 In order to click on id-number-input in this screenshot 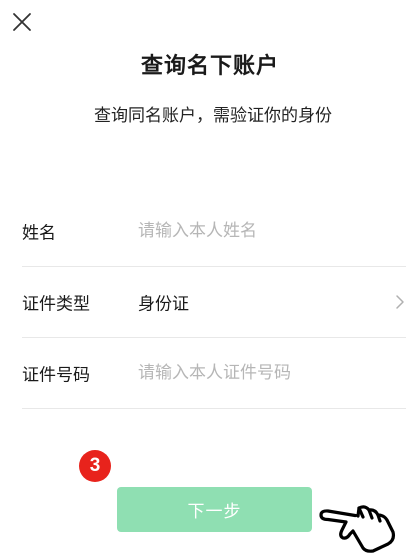, I will do `click(263, 373)`.